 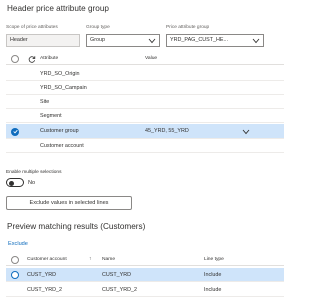 I want to click on group-type-value: Group, so click(x=97, y=40).